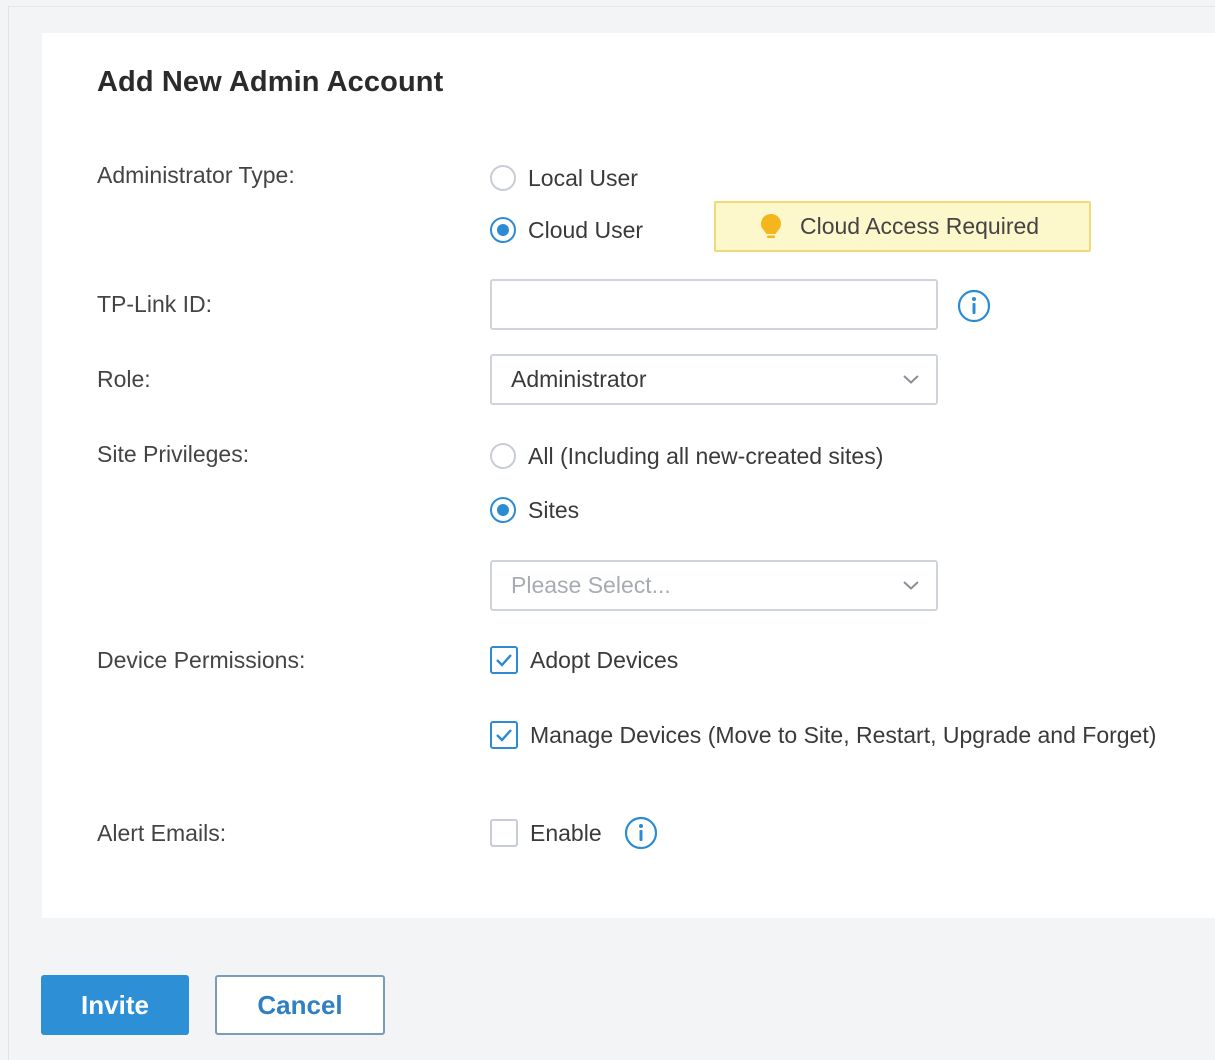 The width and height of the screenshot is (1215, 1060). Describe the element at coordinates (115, 1005) in the screenshot. I see `invite-button: Invite` at that location.